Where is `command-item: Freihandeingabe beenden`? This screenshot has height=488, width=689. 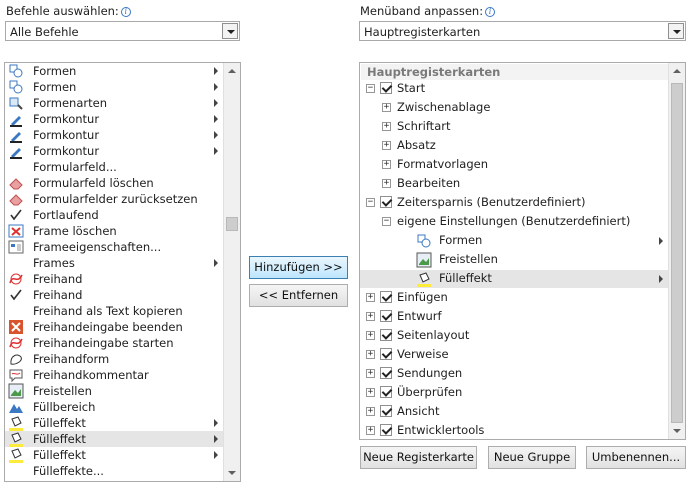 command-item: Freihandeingabe beenden is located at coordinates (114, 327).